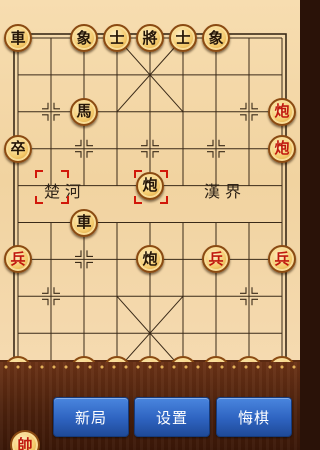 Image resolution: width=320 pixels, height=450 pixels. What do you see at coordinates (84, 111) in the screenshot?
I see `black-horse-piece: 馬` at bounding box center [84, 111].